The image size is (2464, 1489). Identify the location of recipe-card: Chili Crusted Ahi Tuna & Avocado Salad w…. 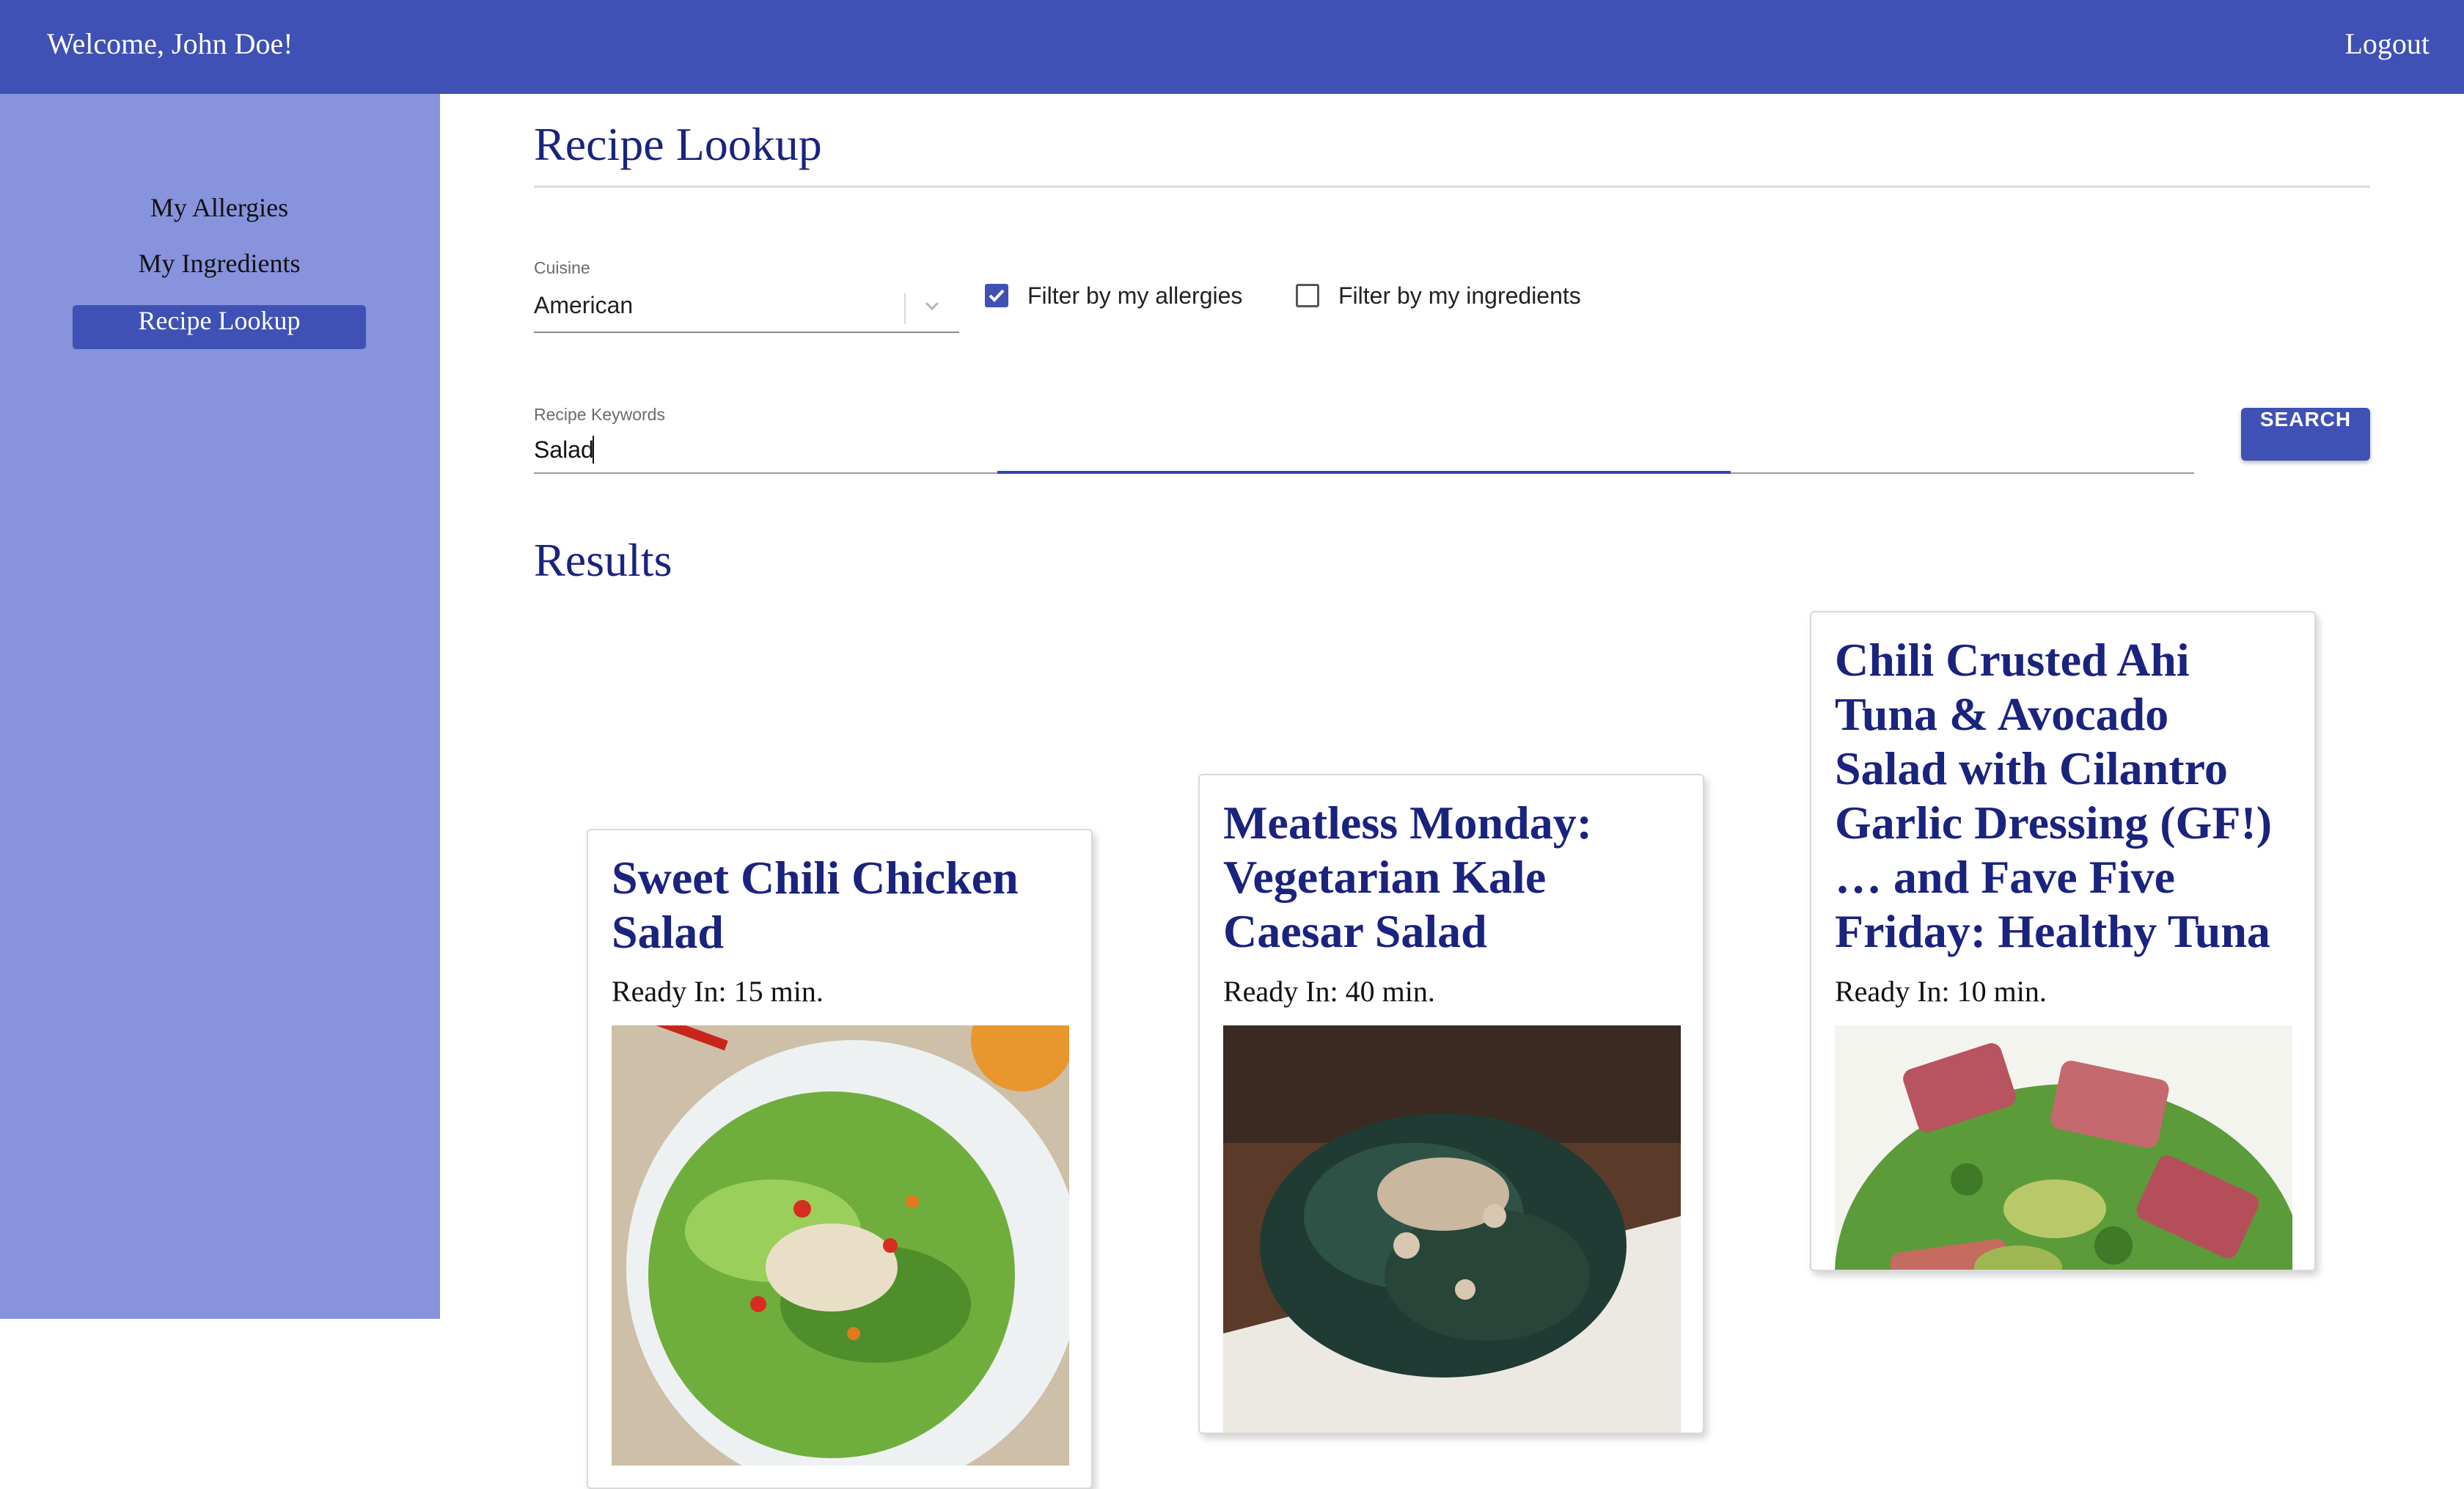
(2063, 941).